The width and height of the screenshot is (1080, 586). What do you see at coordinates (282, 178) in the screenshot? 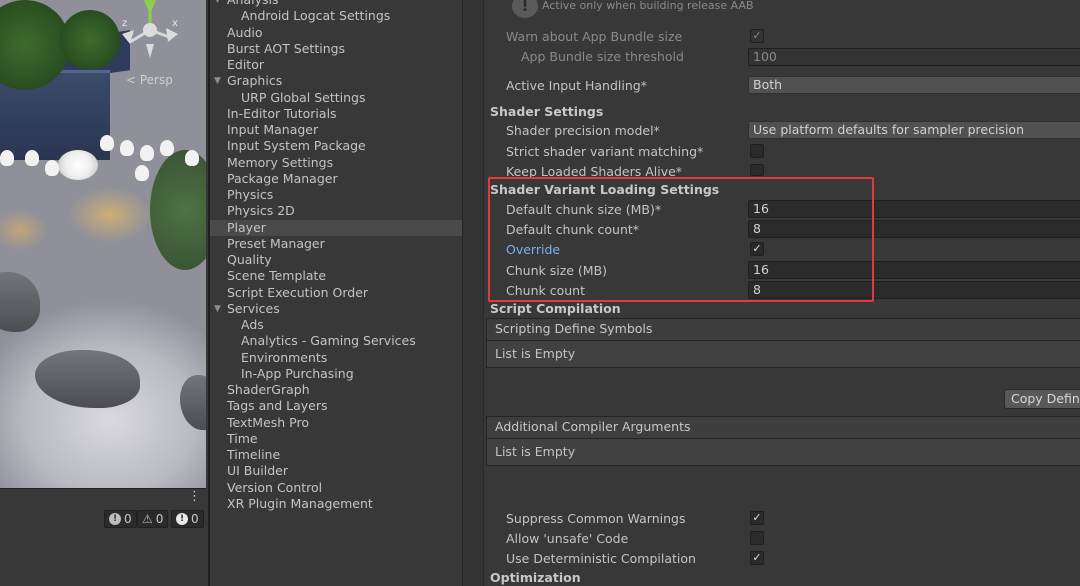
I see `category-label: Package Manager` at bounding box center [282, 178].